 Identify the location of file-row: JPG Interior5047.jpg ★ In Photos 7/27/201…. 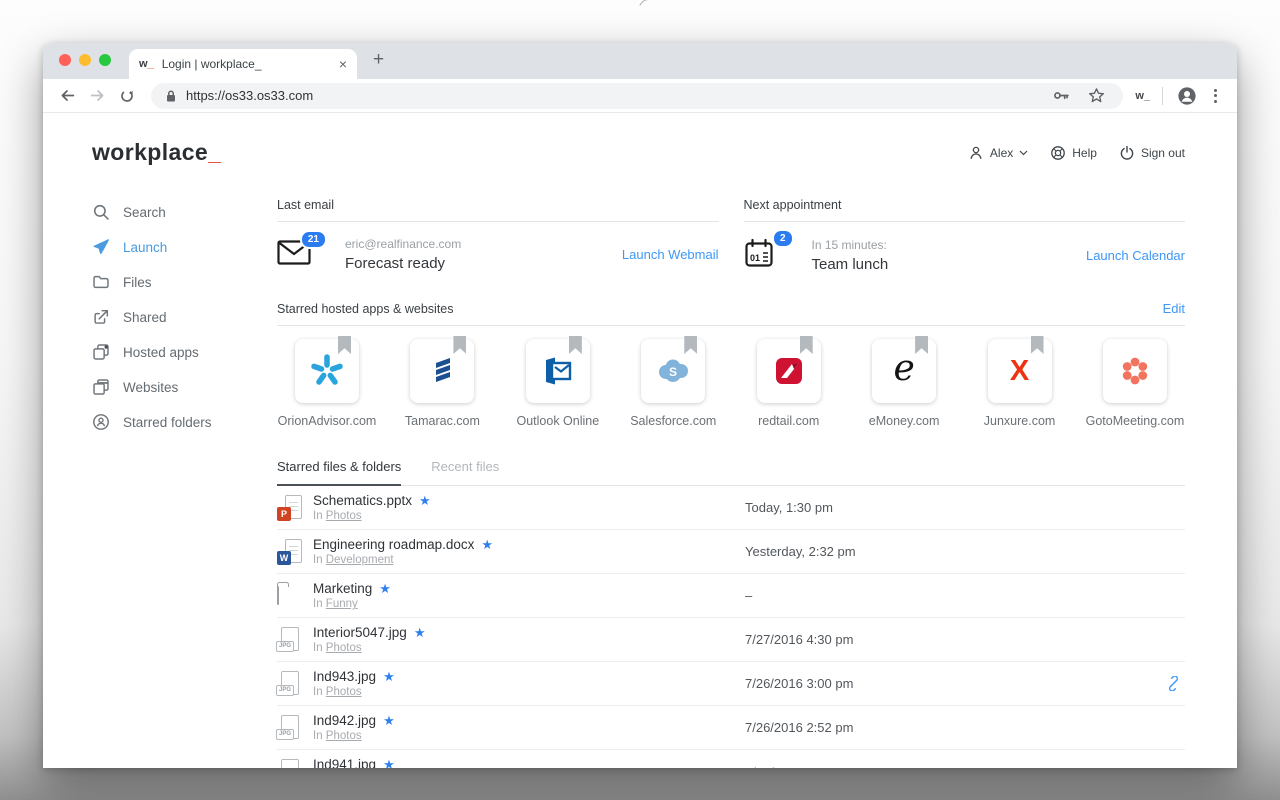
(730, 640).